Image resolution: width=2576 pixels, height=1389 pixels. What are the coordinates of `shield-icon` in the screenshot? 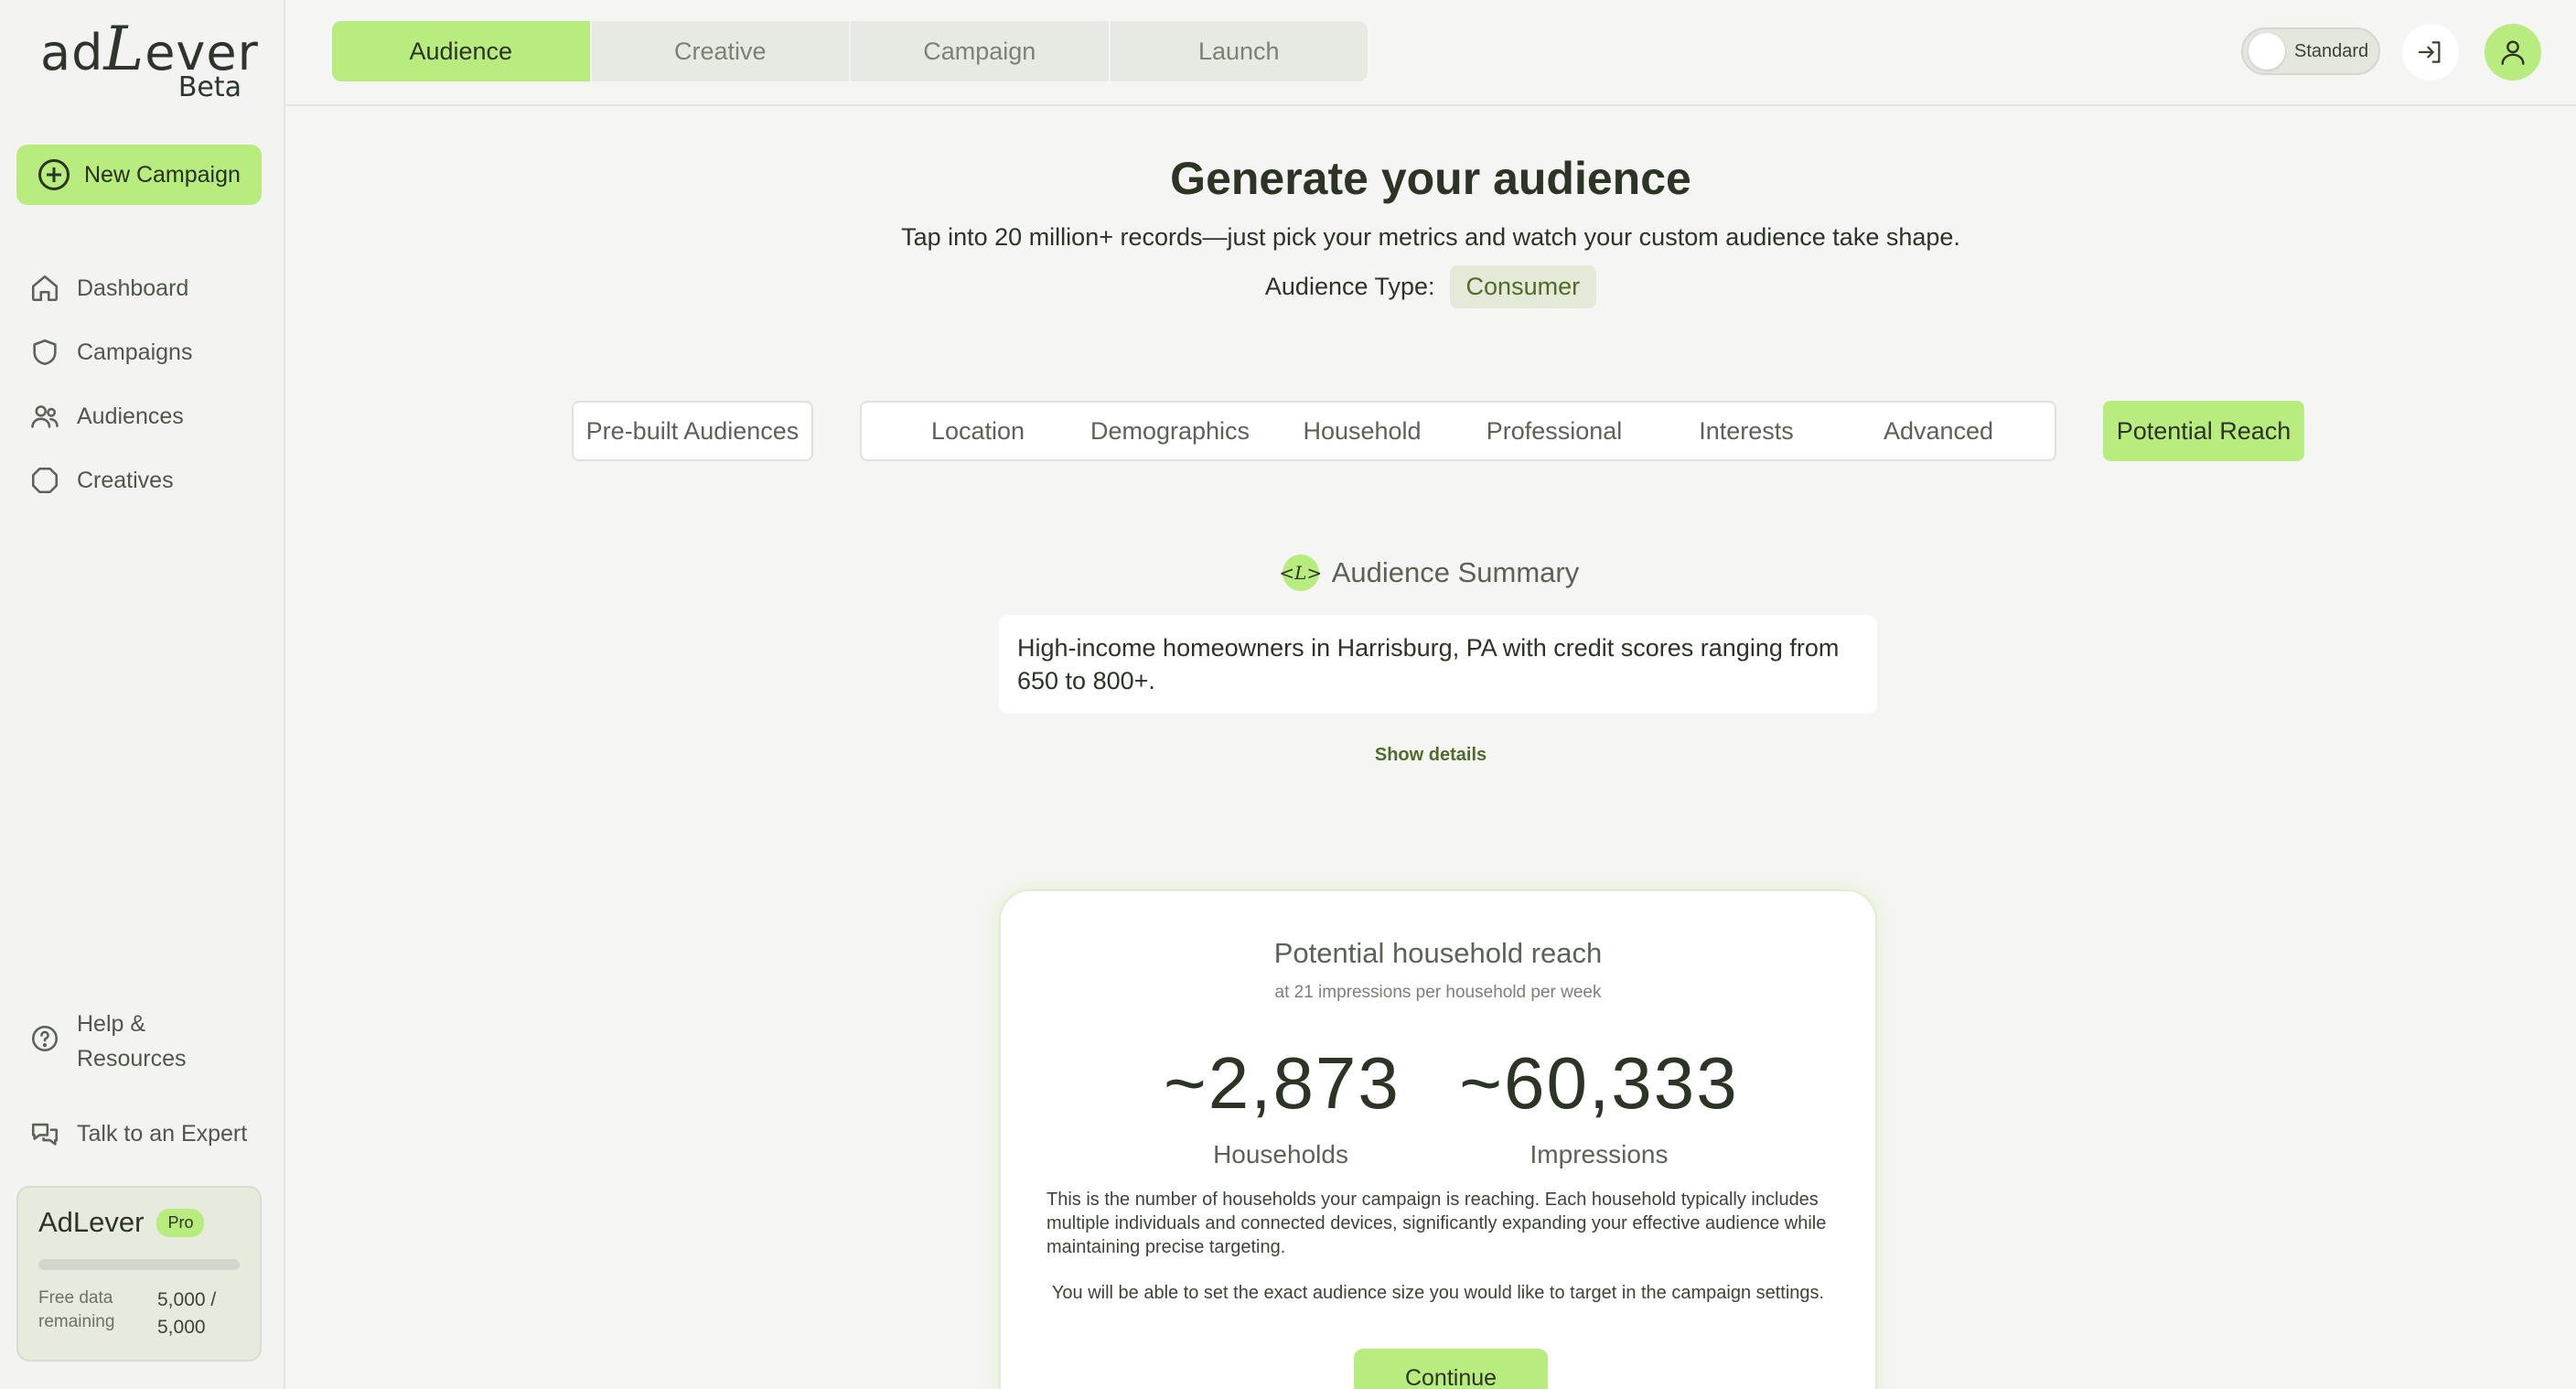 It's located at (45, 352).